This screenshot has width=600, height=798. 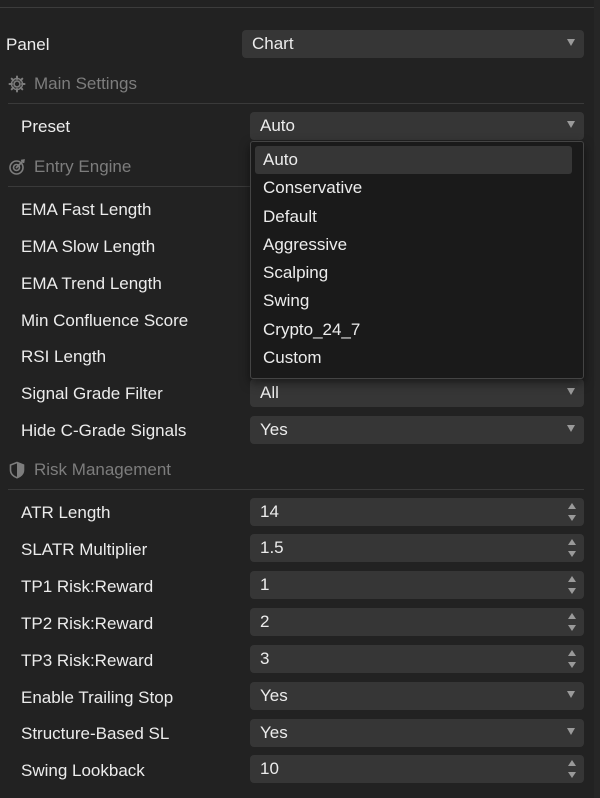 What do you see at coordinates (296, 473) in the screenshot?
I see `section-risk-management: Risk Management` at bounding box center [296, 473].